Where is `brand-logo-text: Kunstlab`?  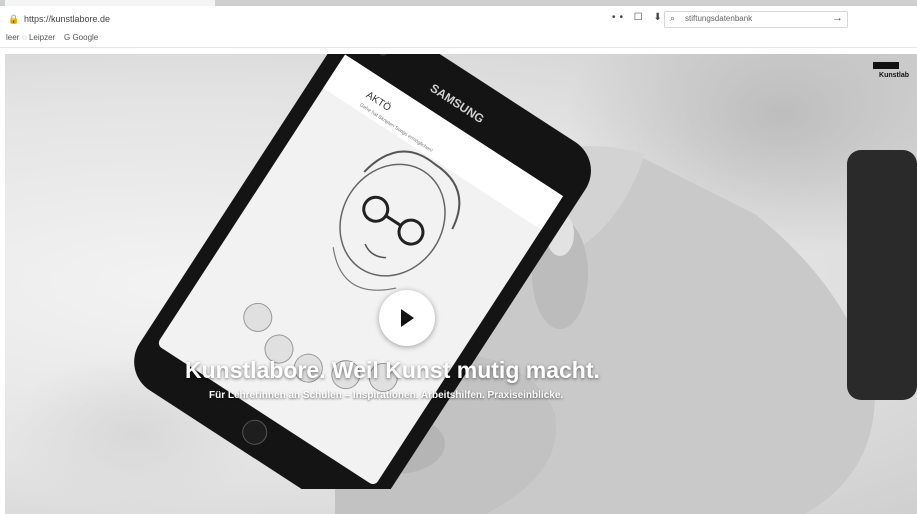 brand-logo-text: Kunstlab is located at coordinates (894, 75).